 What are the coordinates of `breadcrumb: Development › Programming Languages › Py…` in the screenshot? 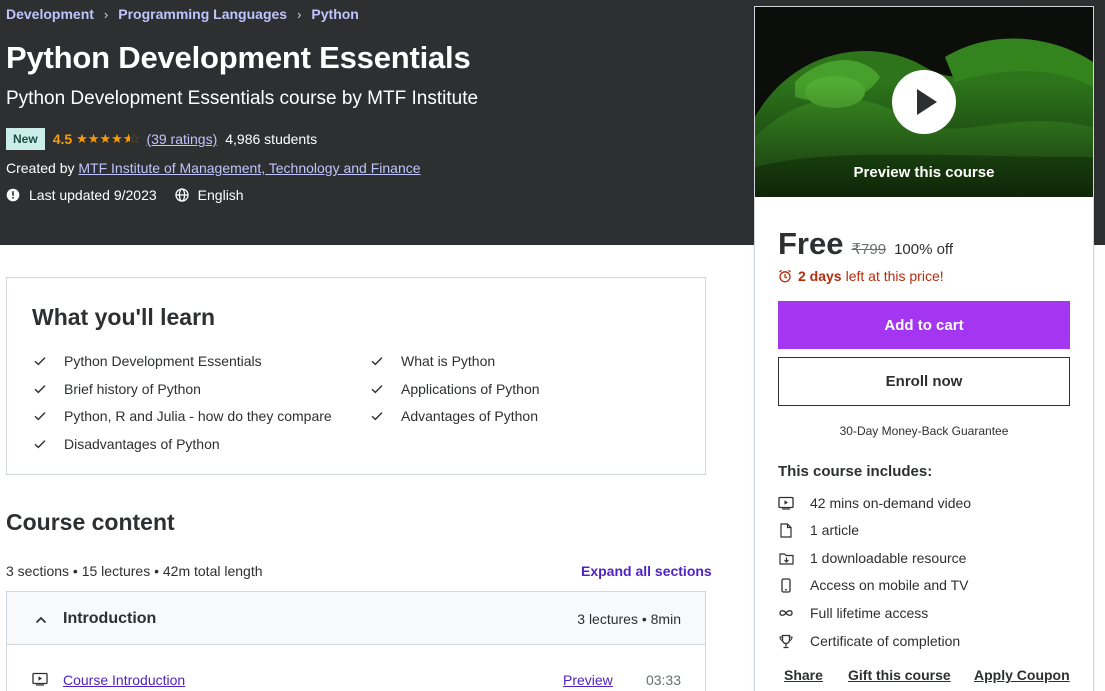 It's located at (182, 14).